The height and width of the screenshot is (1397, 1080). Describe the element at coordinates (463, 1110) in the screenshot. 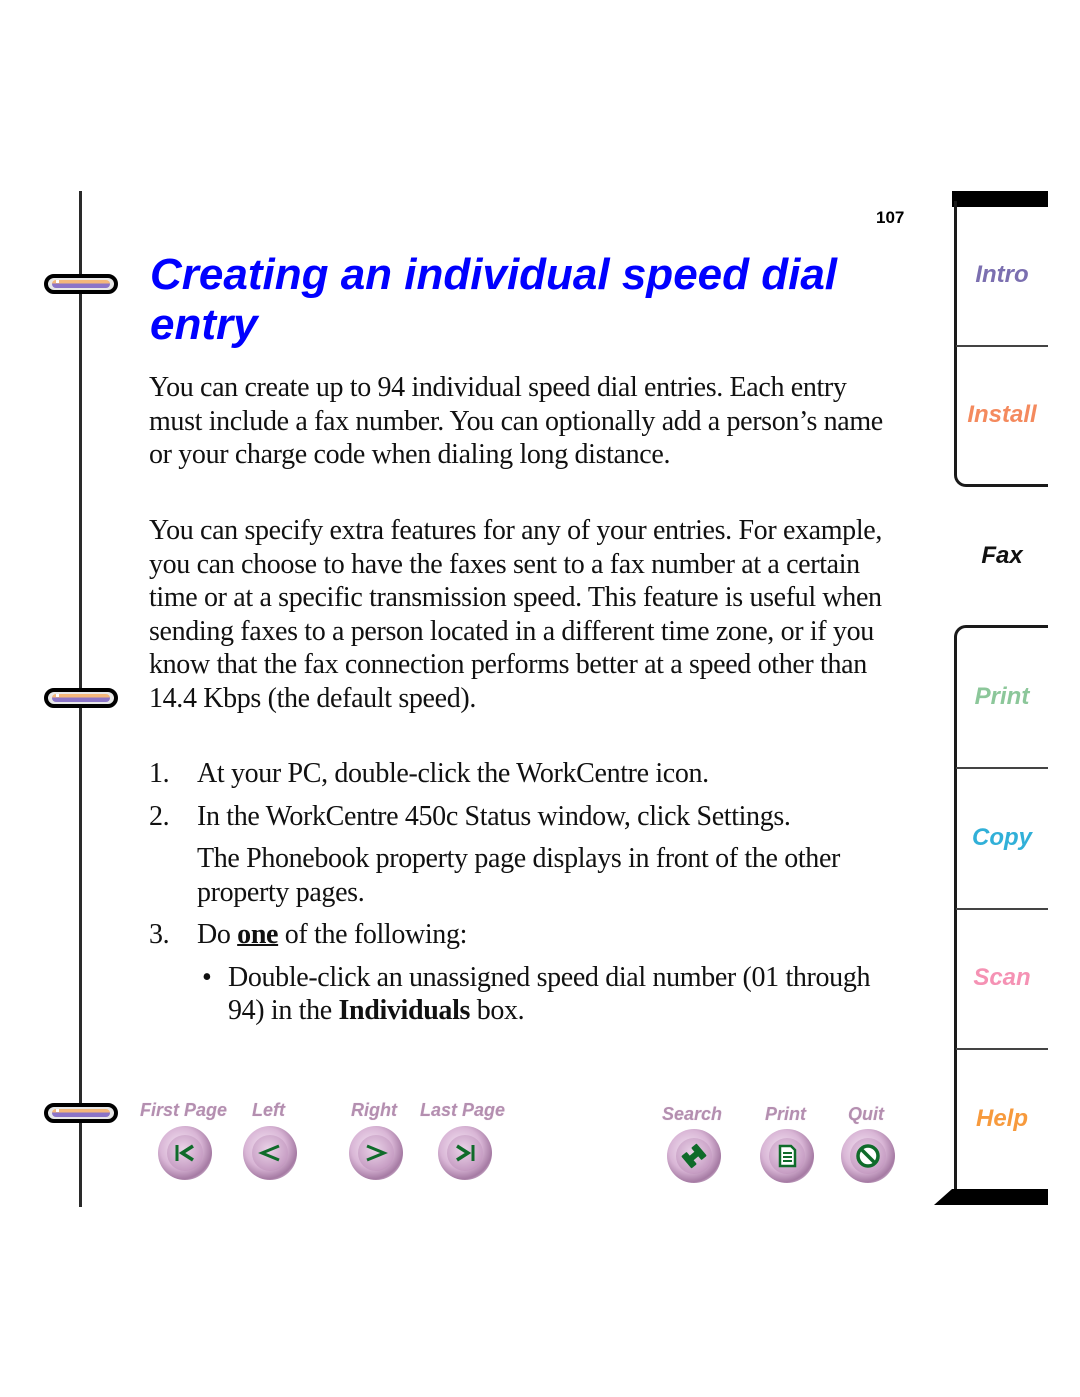

I see `last-page-label: Last Page` at that location.